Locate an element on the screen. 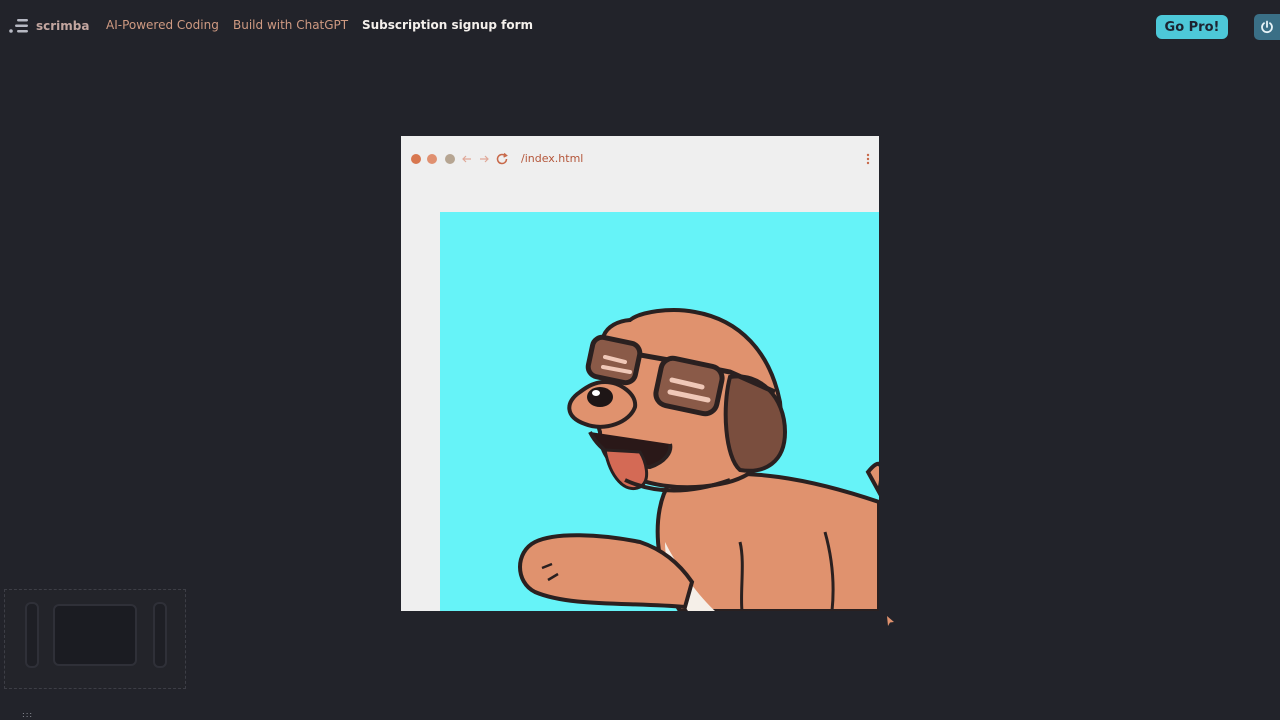 The image size is (1280, 720). arrow-right-icon is located at coordinates (484, 159).